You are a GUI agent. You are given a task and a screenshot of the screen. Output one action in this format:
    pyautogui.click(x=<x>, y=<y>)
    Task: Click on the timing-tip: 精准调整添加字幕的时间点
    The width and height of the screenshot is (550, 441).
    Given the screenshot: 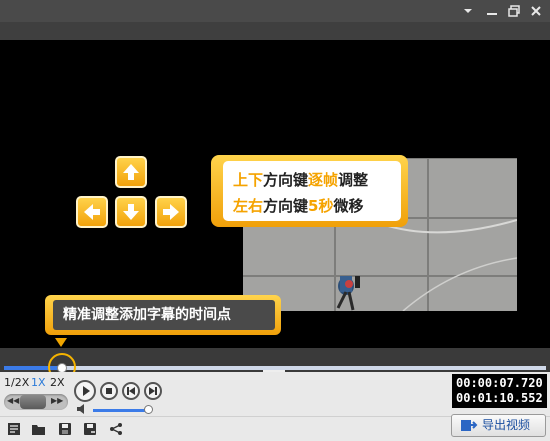 What is the action you would take?
    pyautogui.click(x=163, y=315)
    